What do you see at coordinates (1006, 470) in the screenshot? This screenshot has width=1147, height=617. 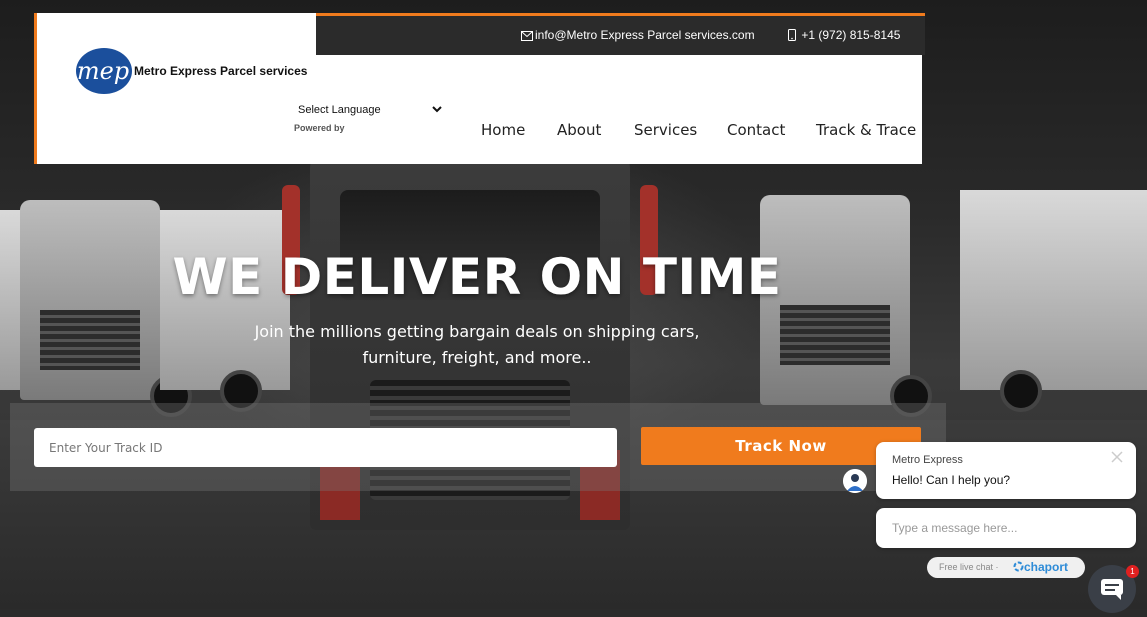 I see `chat-message-bubble: Metro Express Hello! Can I help you?` at bounding box center [1006, 470].